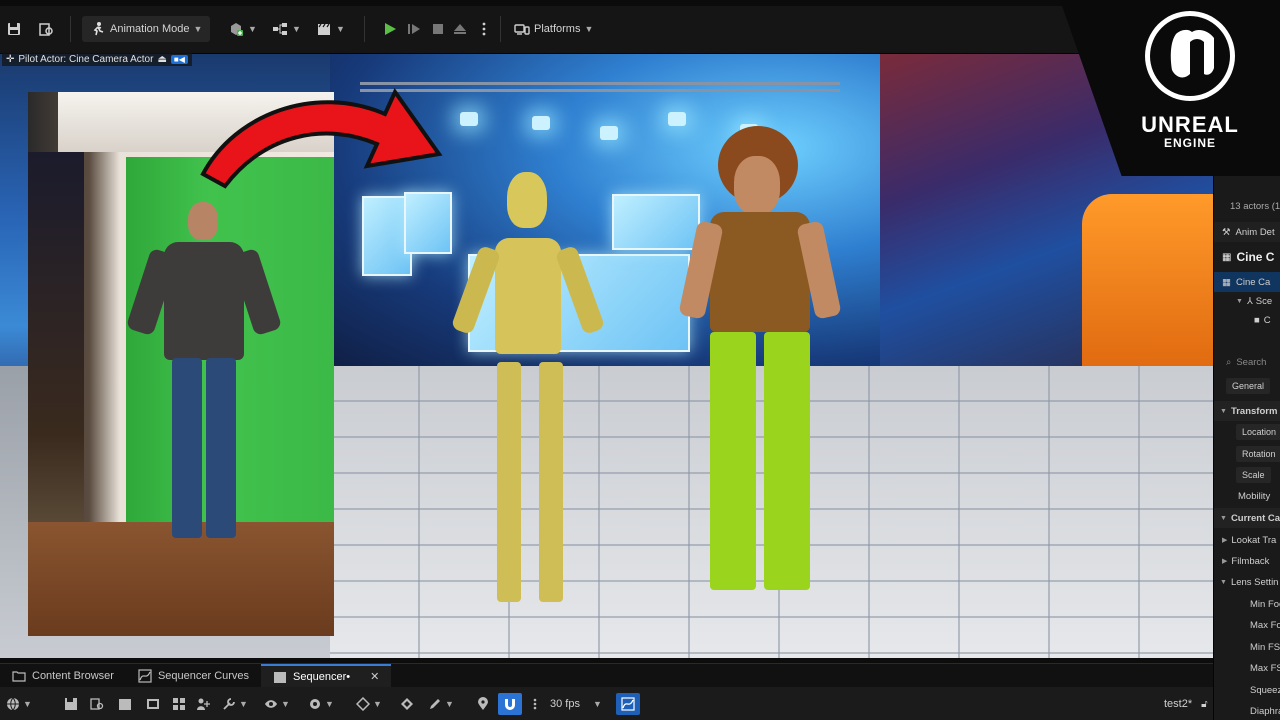 The image size is (1280, 720). What do you see at coordinates (1258, 454) in the screenshot?
I see `rotation-label: Rotation` at bounding box center [1258, 454].